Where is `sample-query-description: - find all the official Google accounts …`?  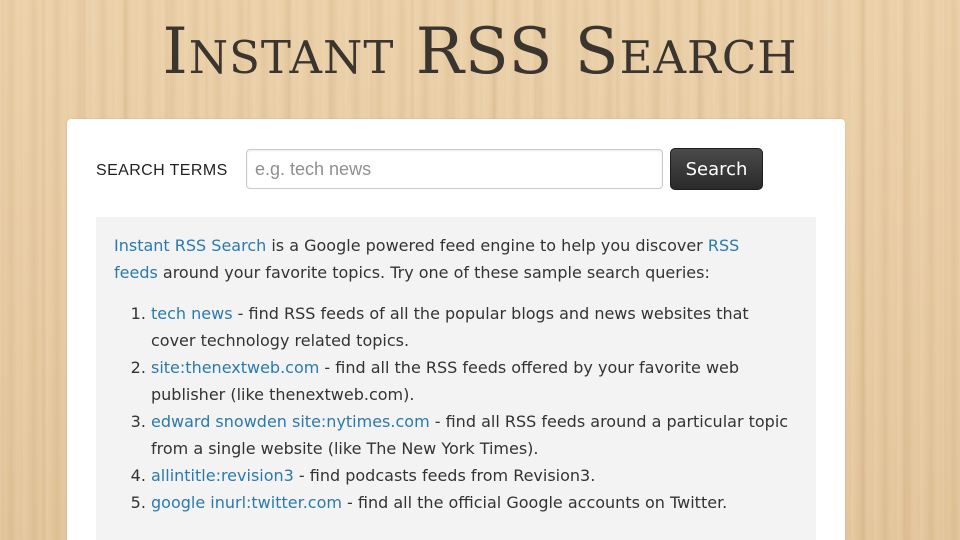
sample-query-description: - find all the official Google accounts … is located at coordinates (534, 502).